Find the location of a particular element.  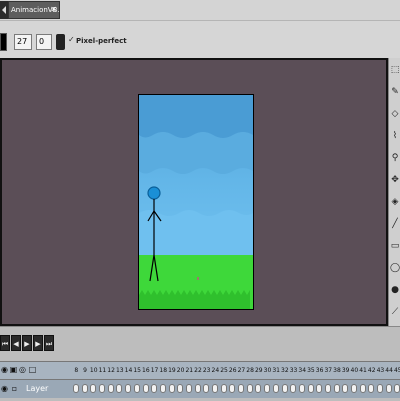

play-button: ▶ is located at coordinates (27, 343).